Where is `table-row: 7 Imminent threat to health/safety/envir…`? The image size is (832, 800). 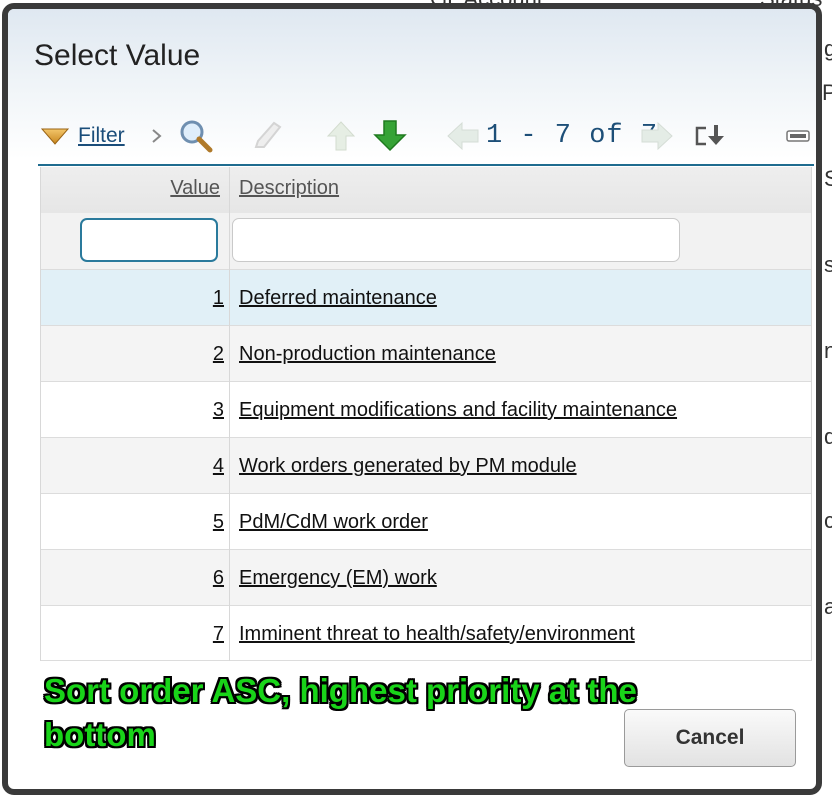
table-row: 7 Imminent threat to health/safety/envir… is located at coordinates (426, 633).